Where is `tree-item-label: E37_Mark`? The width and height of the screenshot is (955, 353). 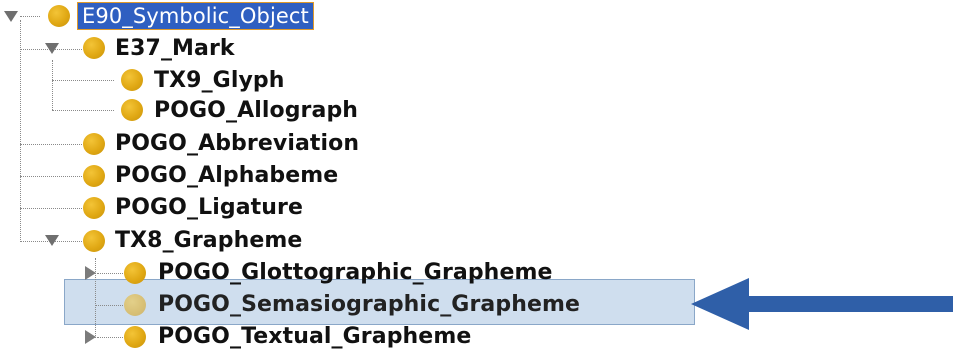 tree-item-label: E37_Mark is located at coordinates (175, 48).